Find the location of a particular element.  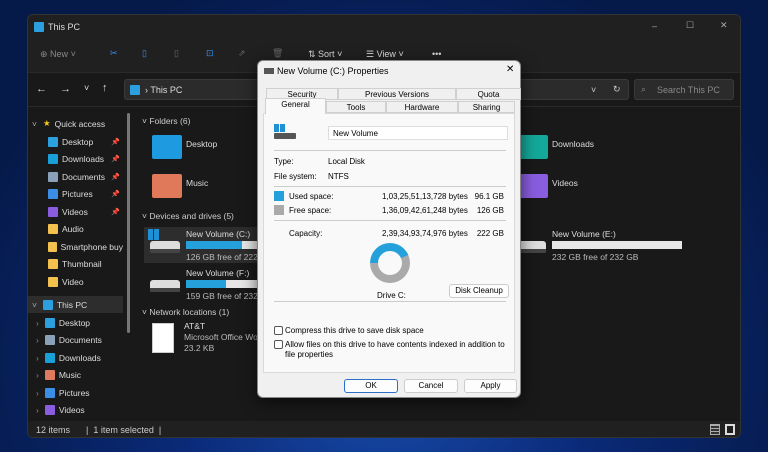

drive-icon is located at coordinates (269, 71).